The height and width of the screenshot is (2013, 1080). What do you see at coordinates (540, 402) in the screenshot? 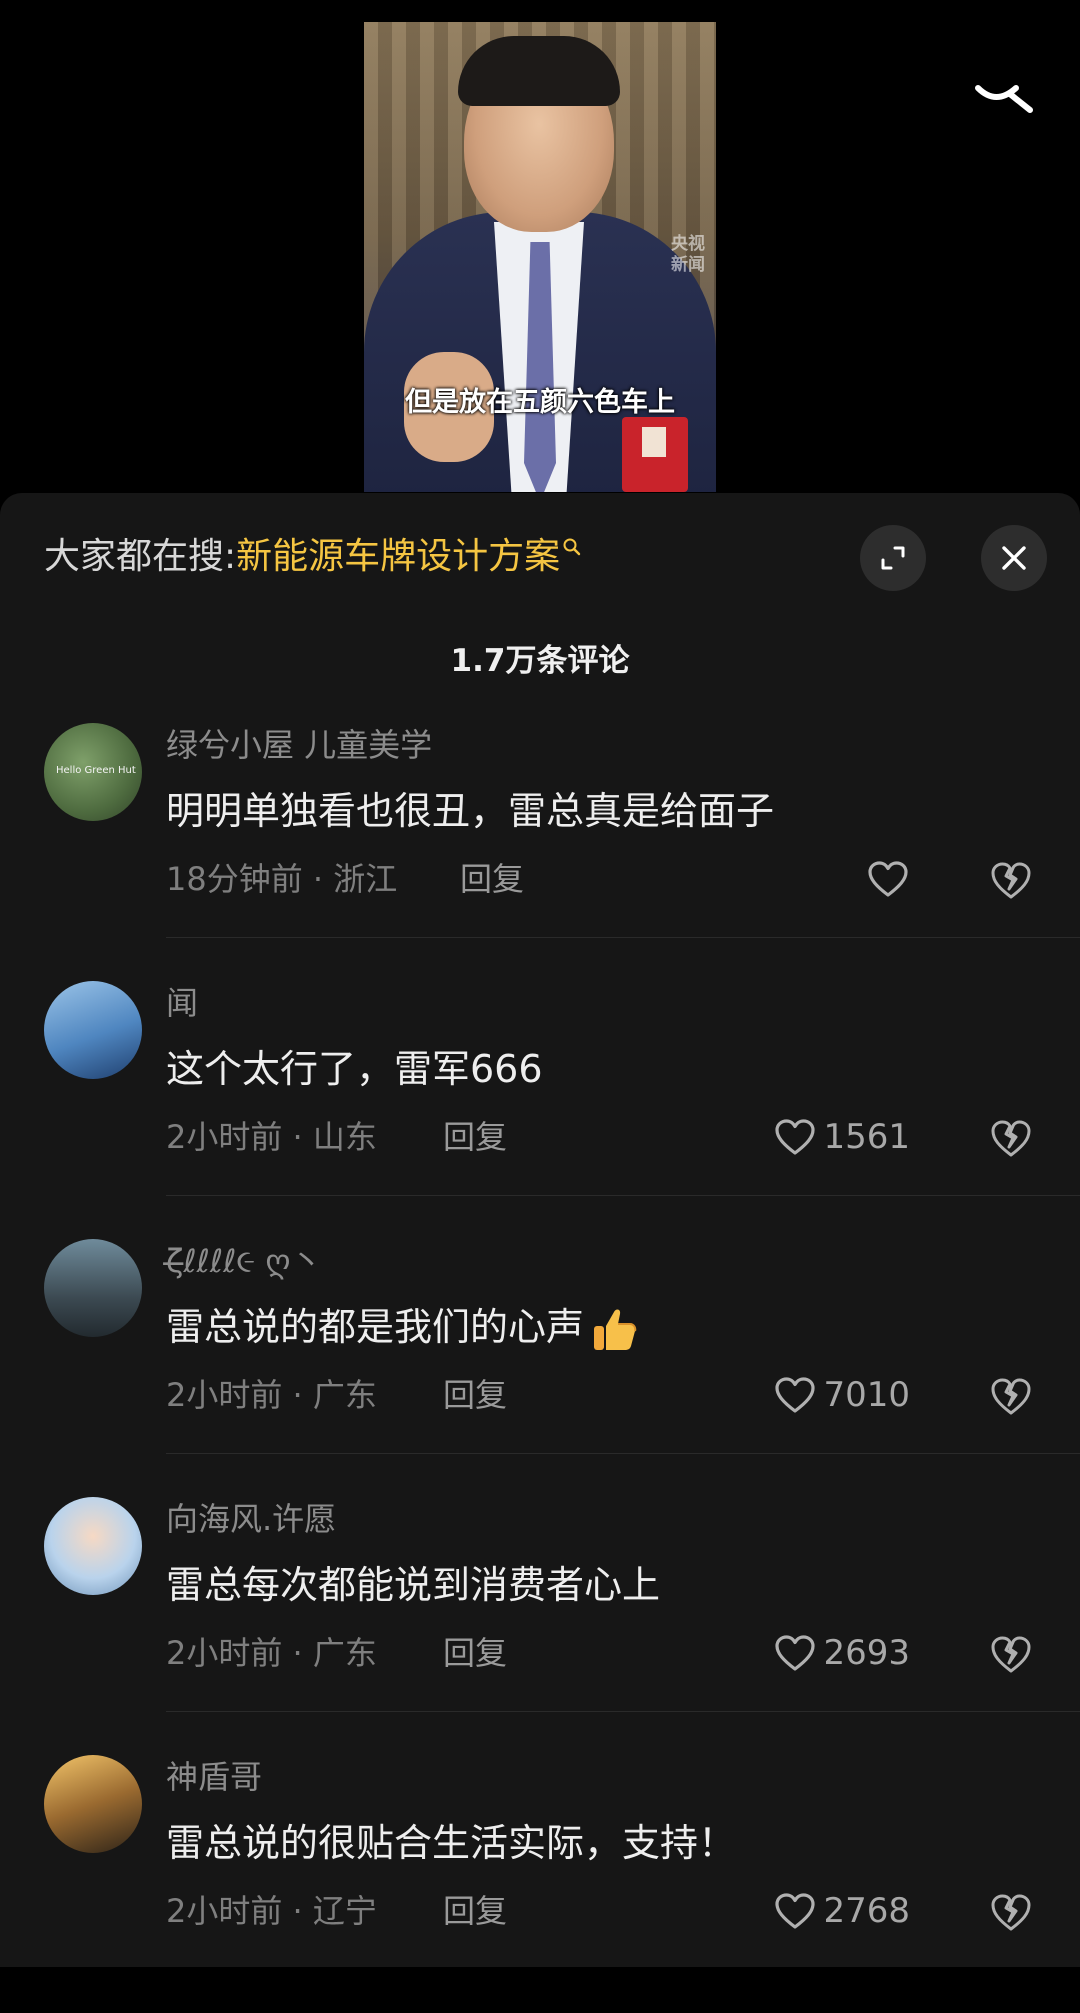
I see `video-subtitle: 但是放在五颜六色车上` at bounding box center [540, 402].